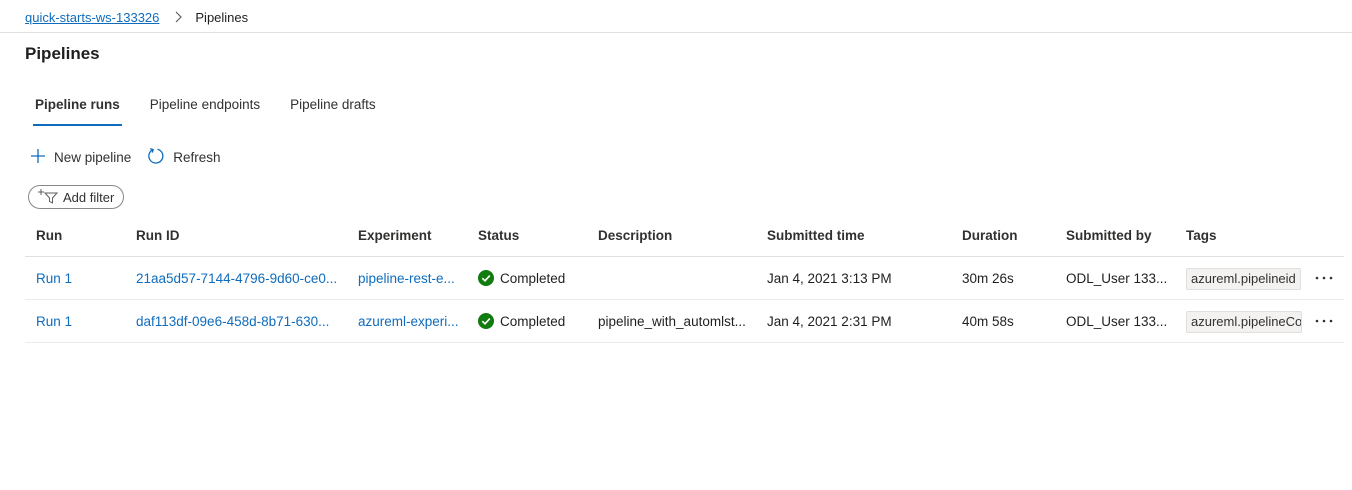 The width and height of the screenshot is (1352, 490). I want to click on breadcrumb-workspace-link: quick-starts-ws-133326, so click(92, 17).